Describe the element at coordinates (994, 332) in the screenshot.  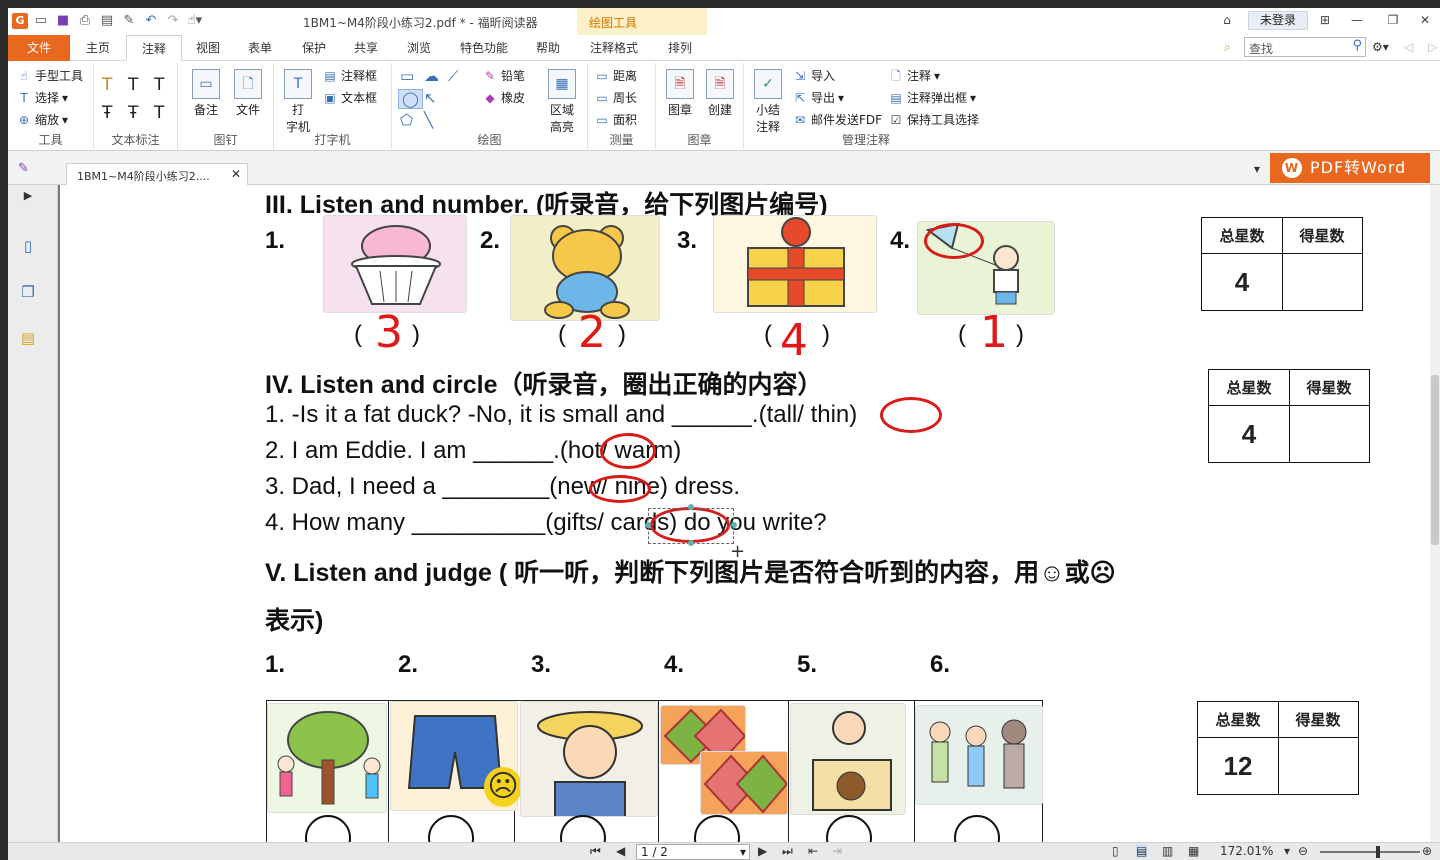
I see `handwritten-answer: 1` at that location.